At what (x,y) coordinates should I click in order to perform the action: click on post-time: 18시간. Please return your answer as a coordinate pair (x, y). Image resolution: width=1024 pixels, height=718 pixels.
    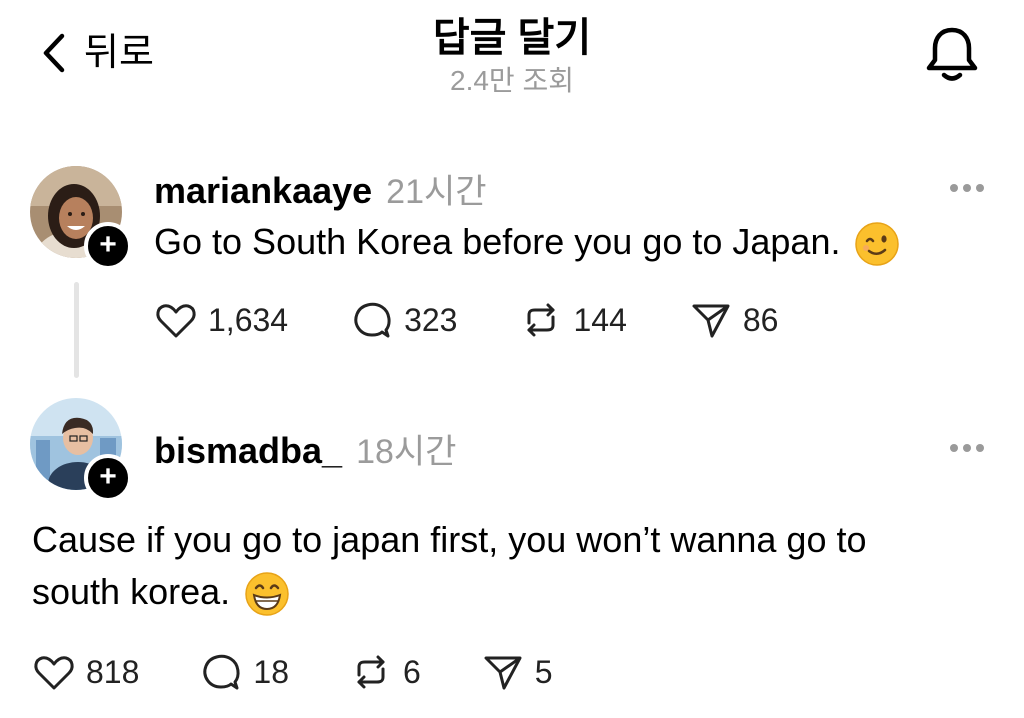
    Looking at the image, I should click on (406, 452).